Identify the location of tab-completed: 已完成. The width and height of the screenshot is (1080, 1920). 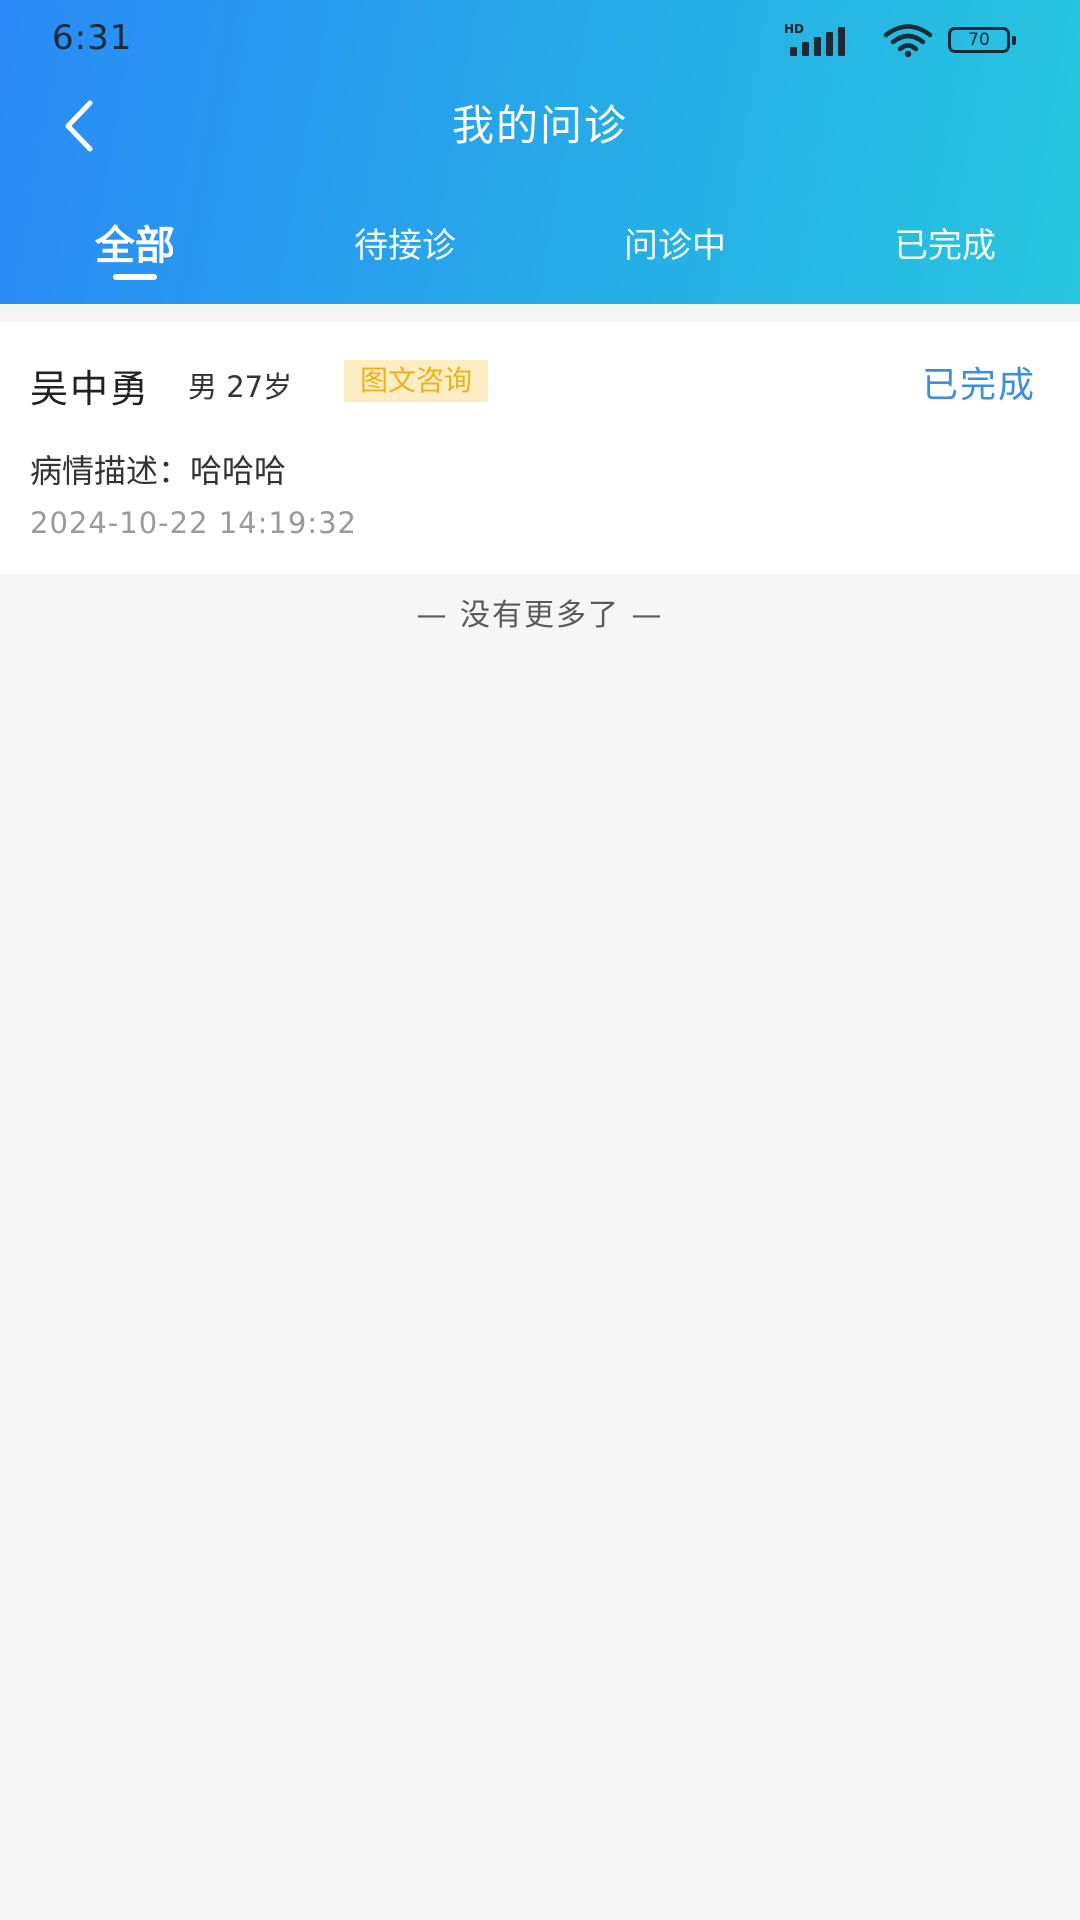
(945, 249).